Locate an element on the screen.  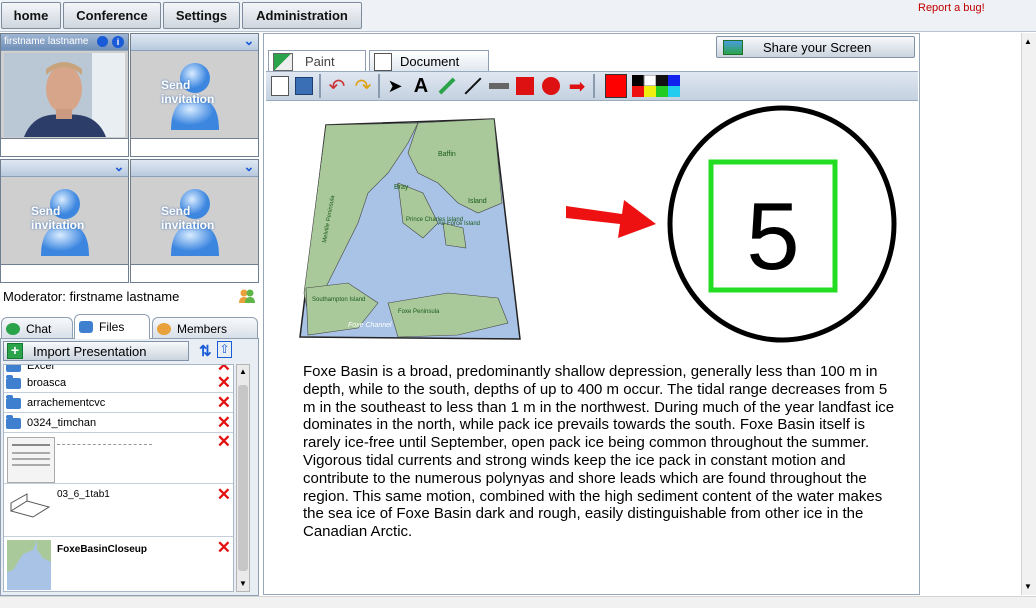
map-label: Bray is located at coordinates (401, 187).